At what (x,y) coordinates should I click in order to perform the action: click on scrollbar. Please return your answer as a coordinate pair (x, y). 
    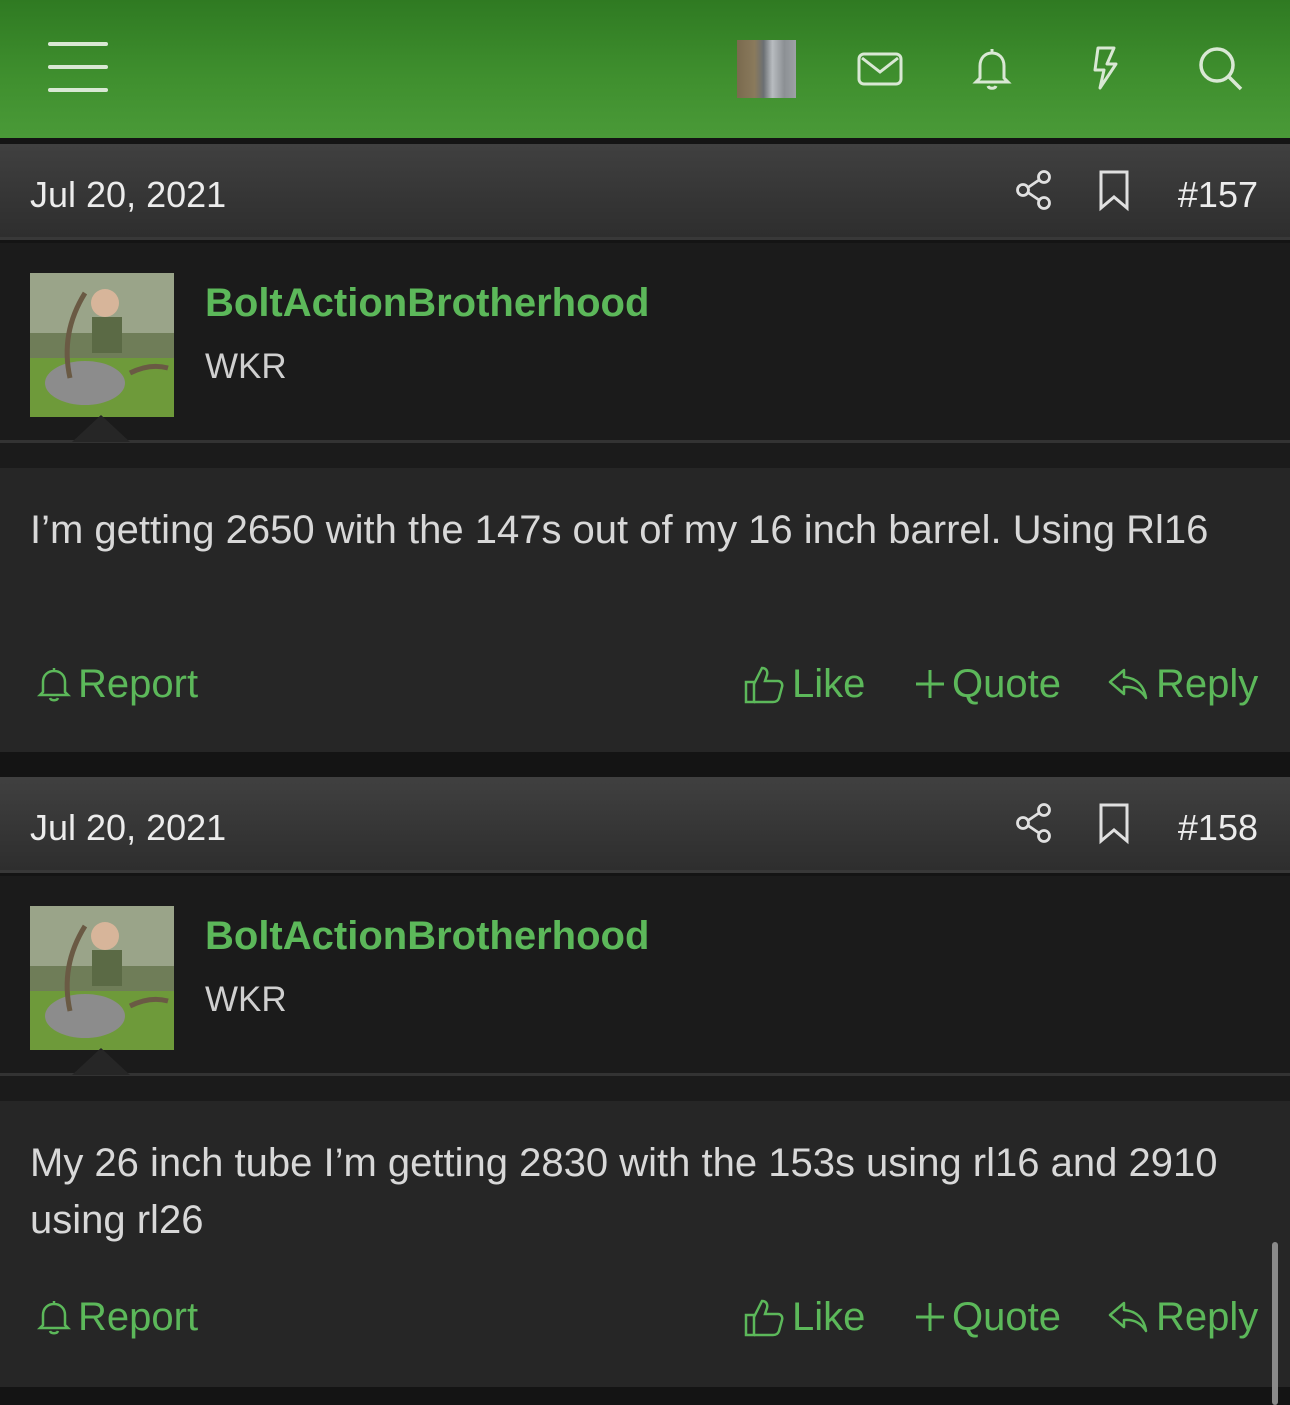
    Looking at the image, I should click on (1275, 1323).